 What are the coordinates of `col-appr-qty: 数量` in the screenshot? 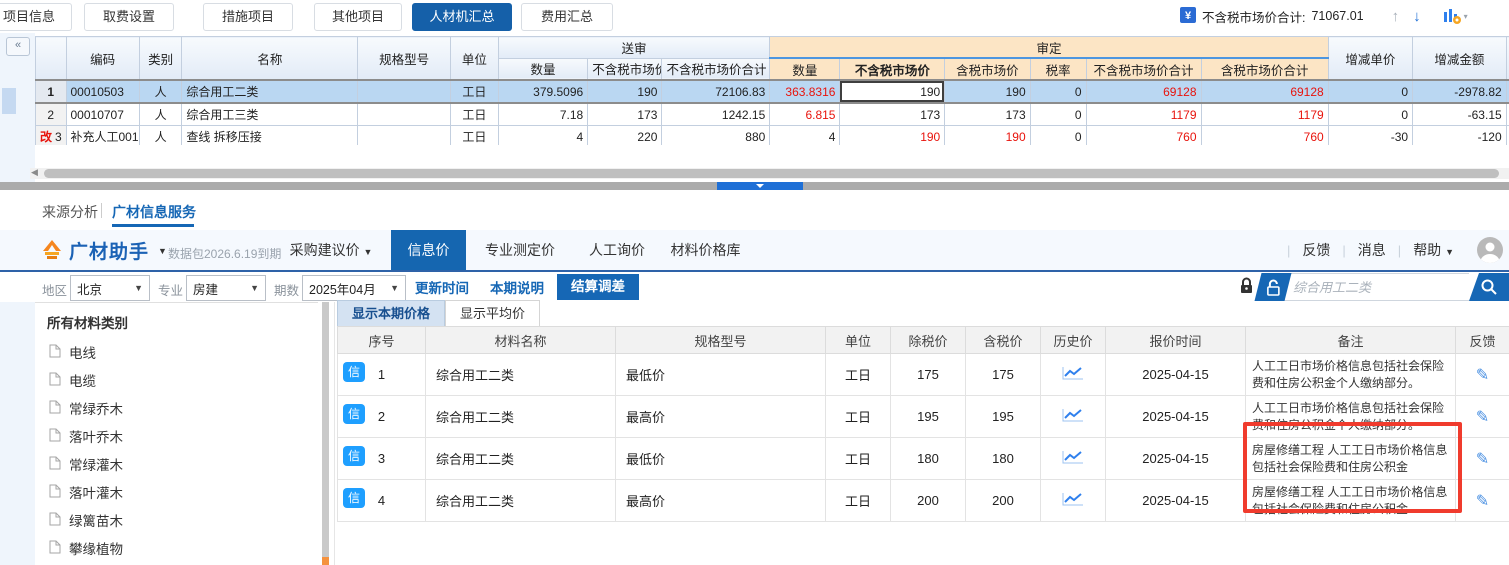 It's located at (805, 69).